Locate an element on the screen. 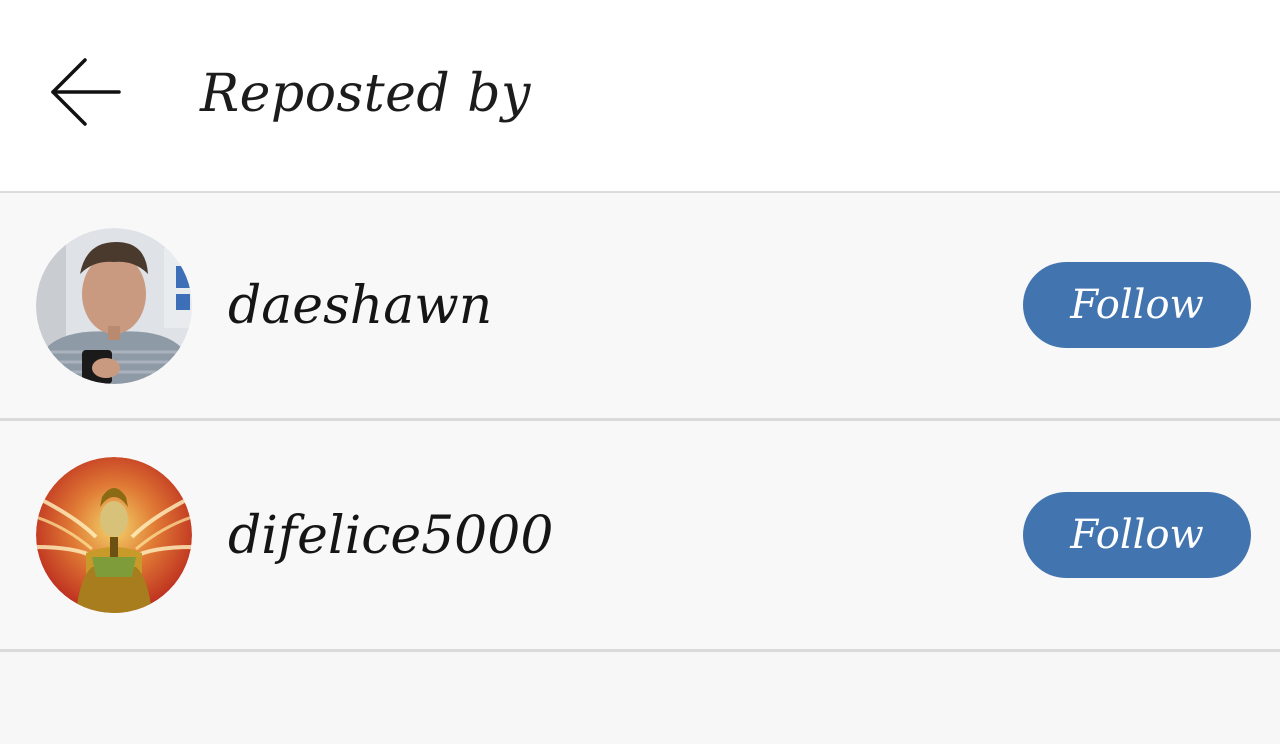 This screenshot has height=744, width=1280. profile-photo-image is located at coordinates (114, 306).